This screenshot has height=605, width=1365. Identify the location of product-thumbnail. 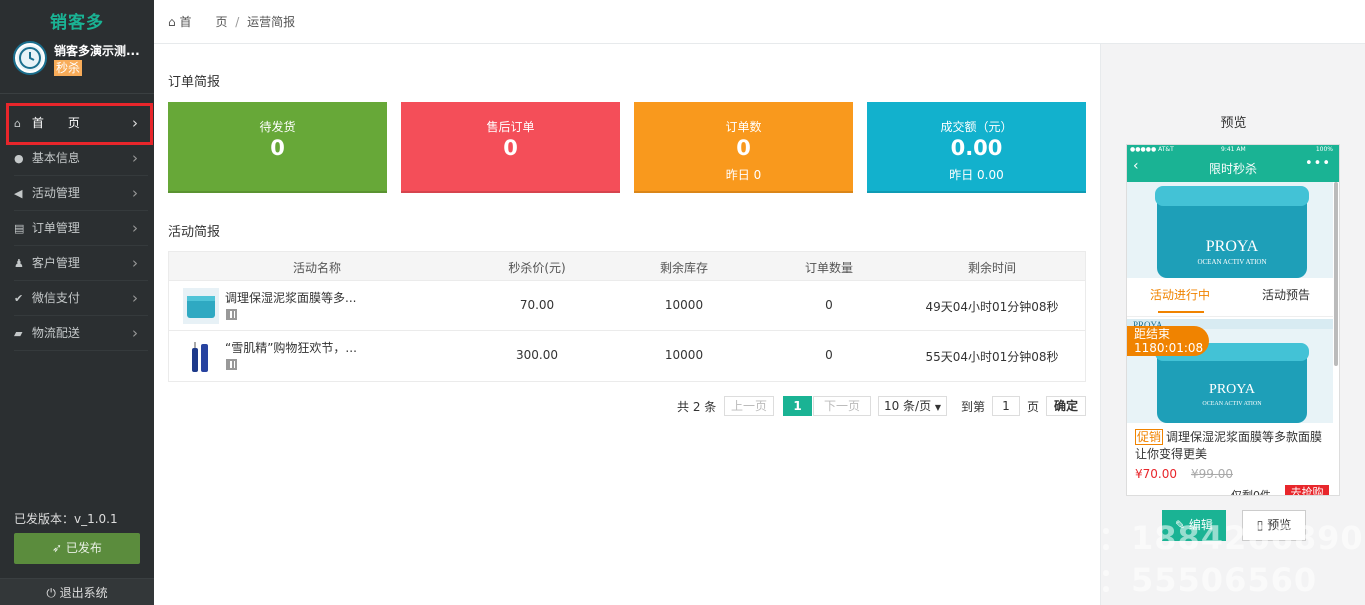
(201, 356).